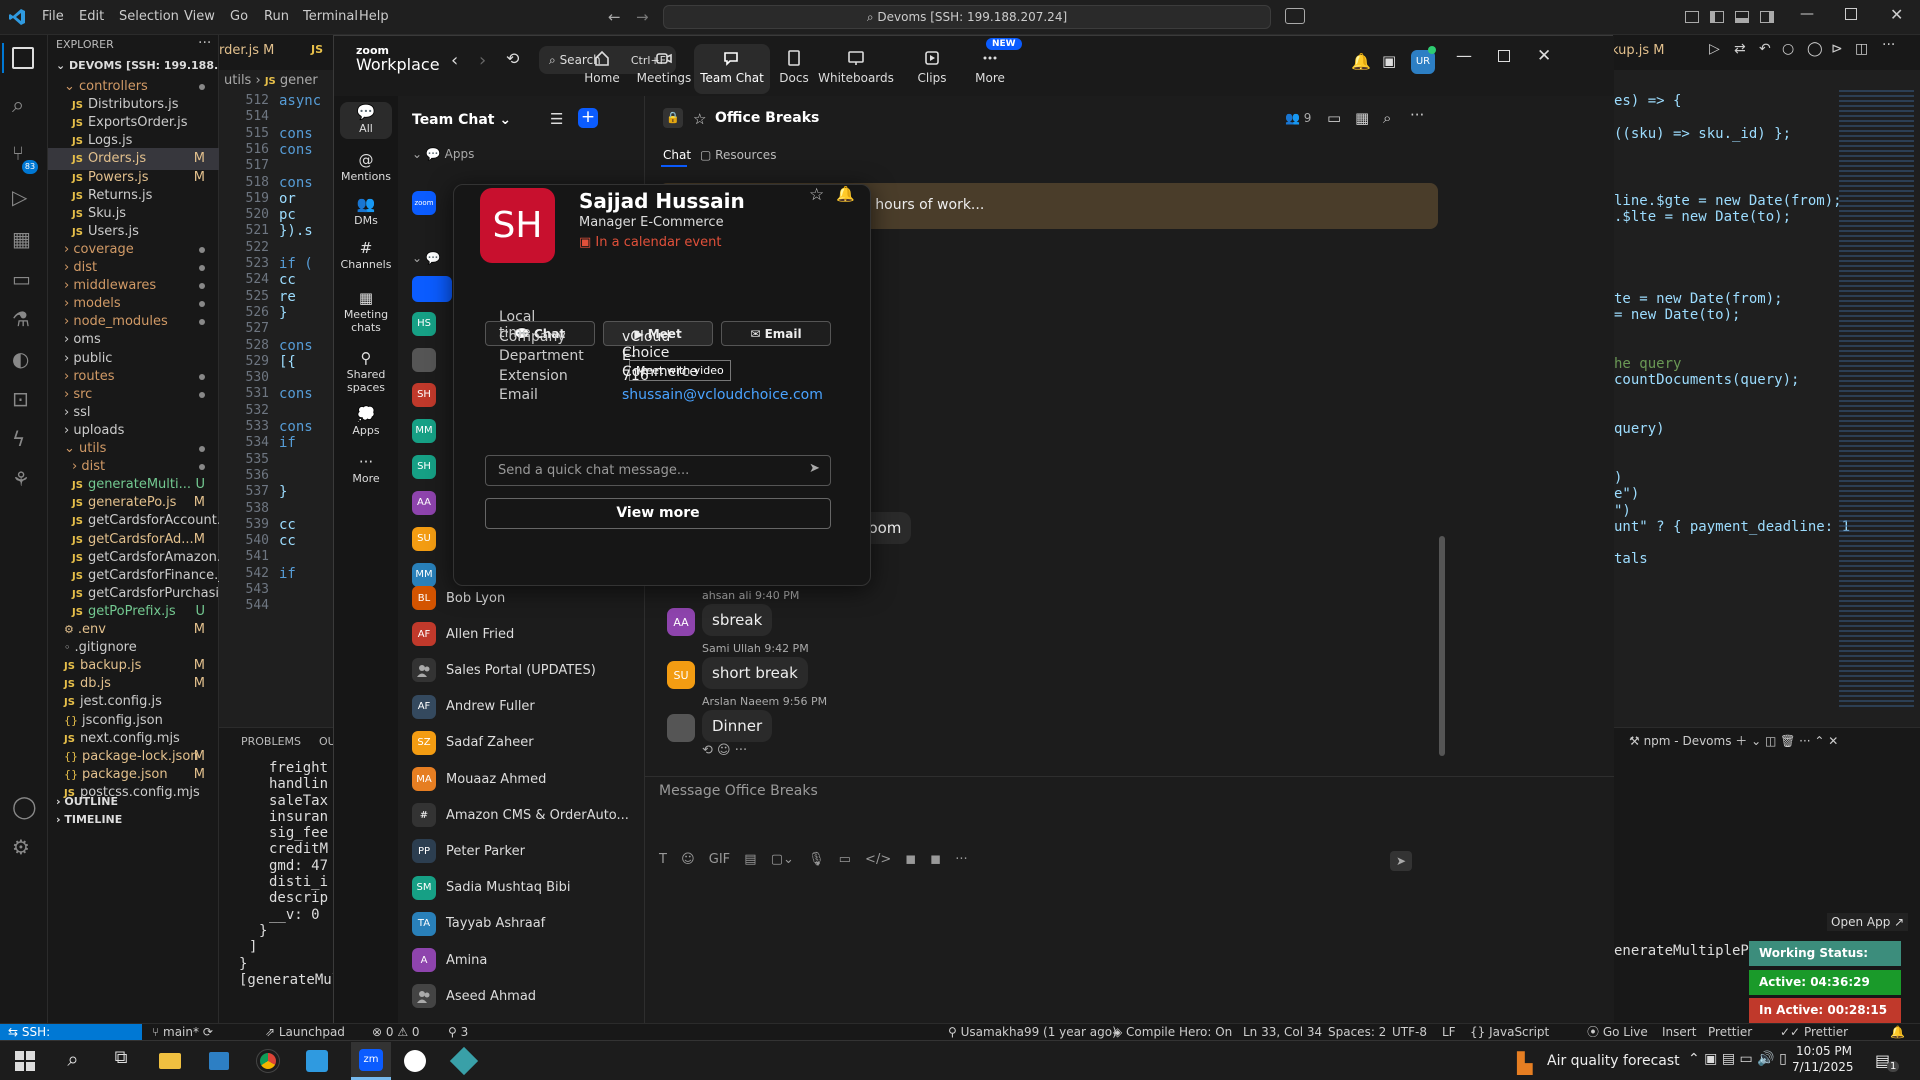 The image size is (1920, 1080). What do you see at coordinates (1730, 1032) in the screenshot?
I see `prettier-status: Prettier` at bounding box center [1730, 1032].